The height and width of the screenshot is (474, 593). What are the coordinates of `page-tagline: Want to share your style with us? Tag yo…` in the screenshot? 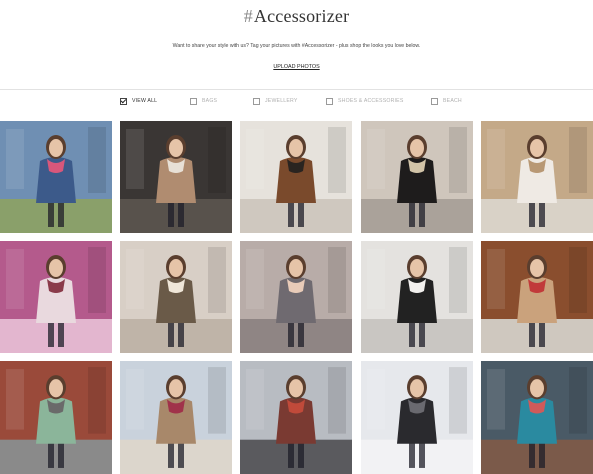 It's located at (296, 46).